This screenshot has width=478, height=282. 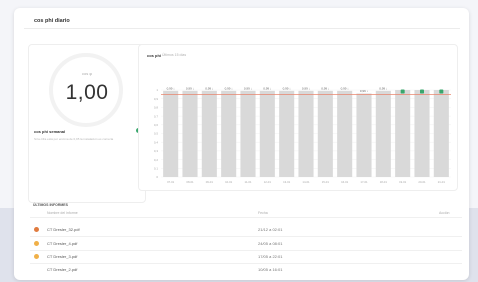 What do you see at coordinates (190, 182) in the screenshot?
I see `x-tick-label: 08-01` at bounding box center [190, 182].